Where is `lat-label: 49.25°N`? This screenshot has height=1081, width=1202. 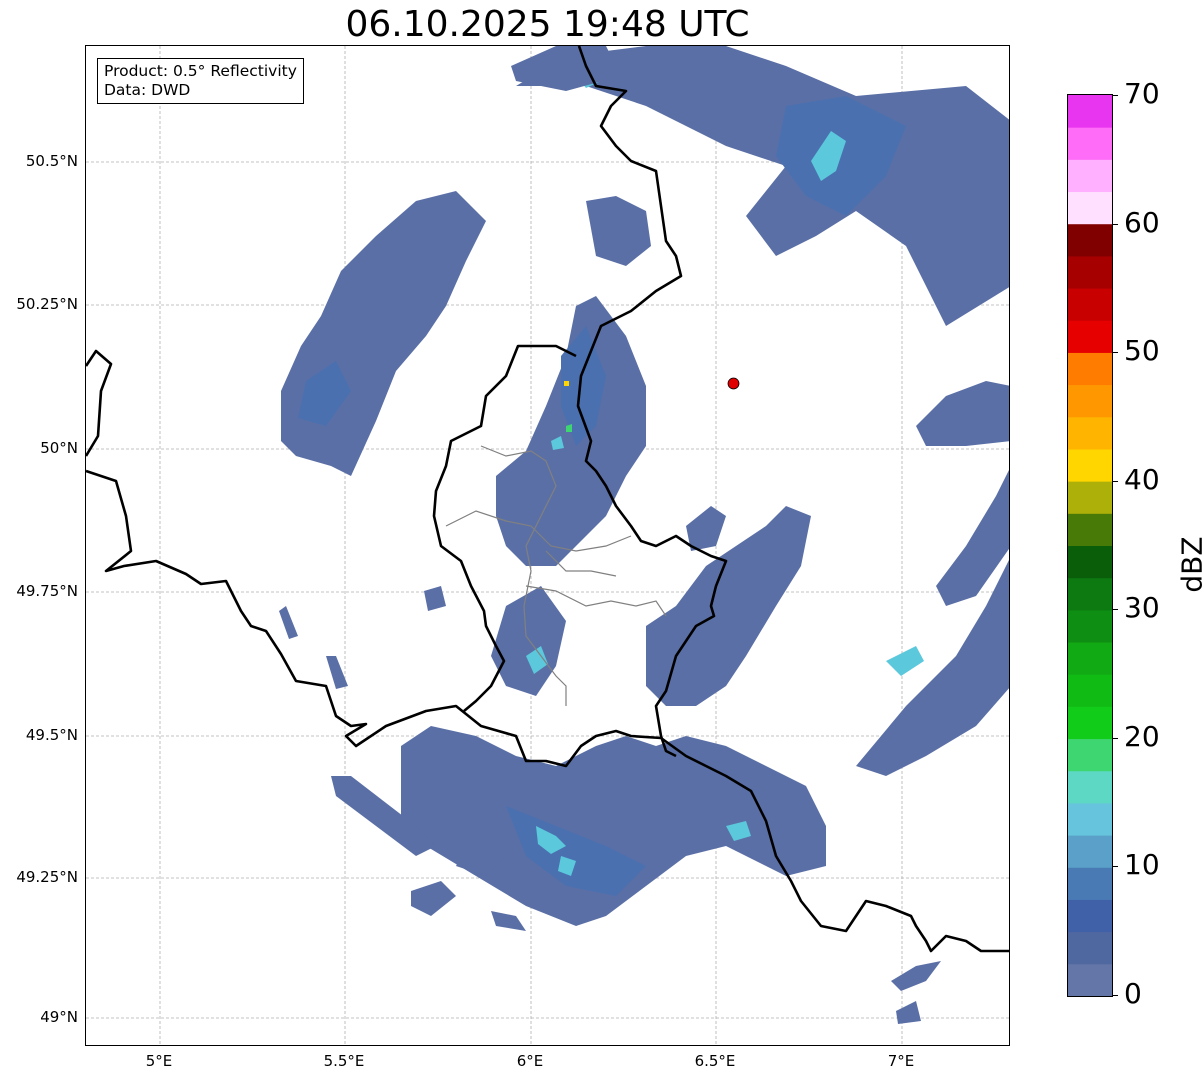
lat-label: 49.25°N is located at coordinates (47, 877).